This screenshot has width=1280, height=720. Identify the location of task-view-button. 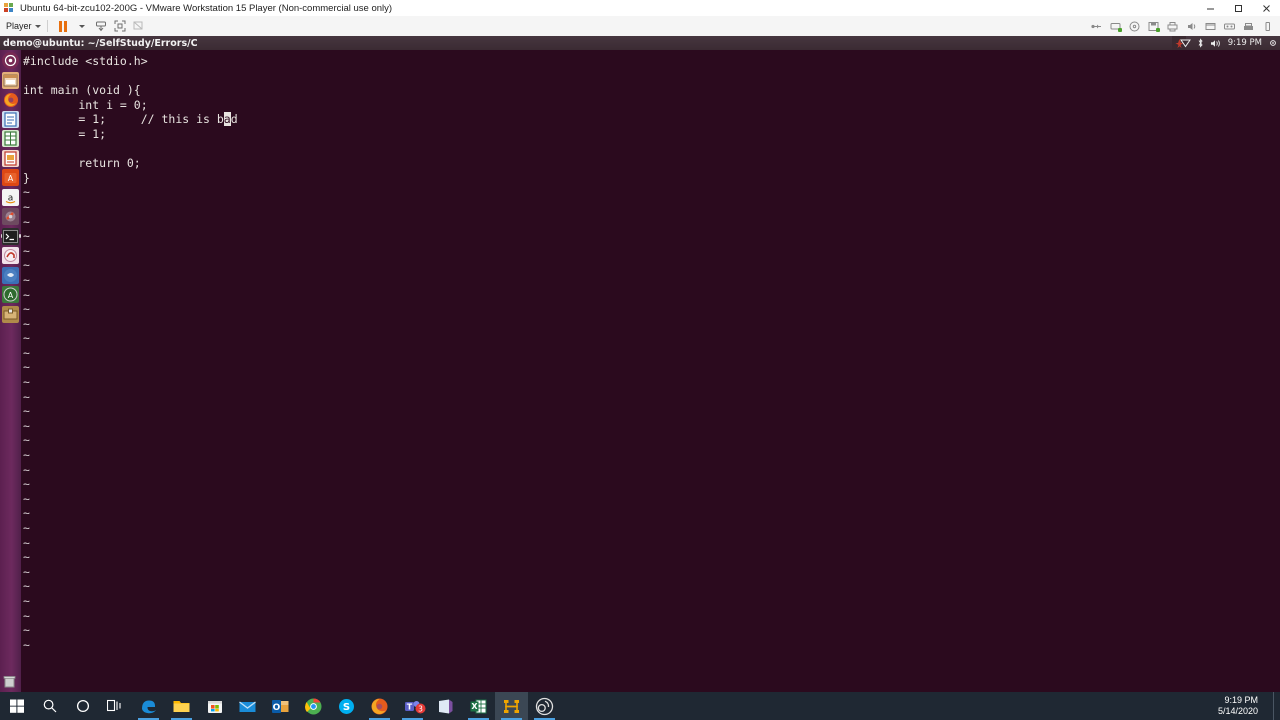
(115, 706).